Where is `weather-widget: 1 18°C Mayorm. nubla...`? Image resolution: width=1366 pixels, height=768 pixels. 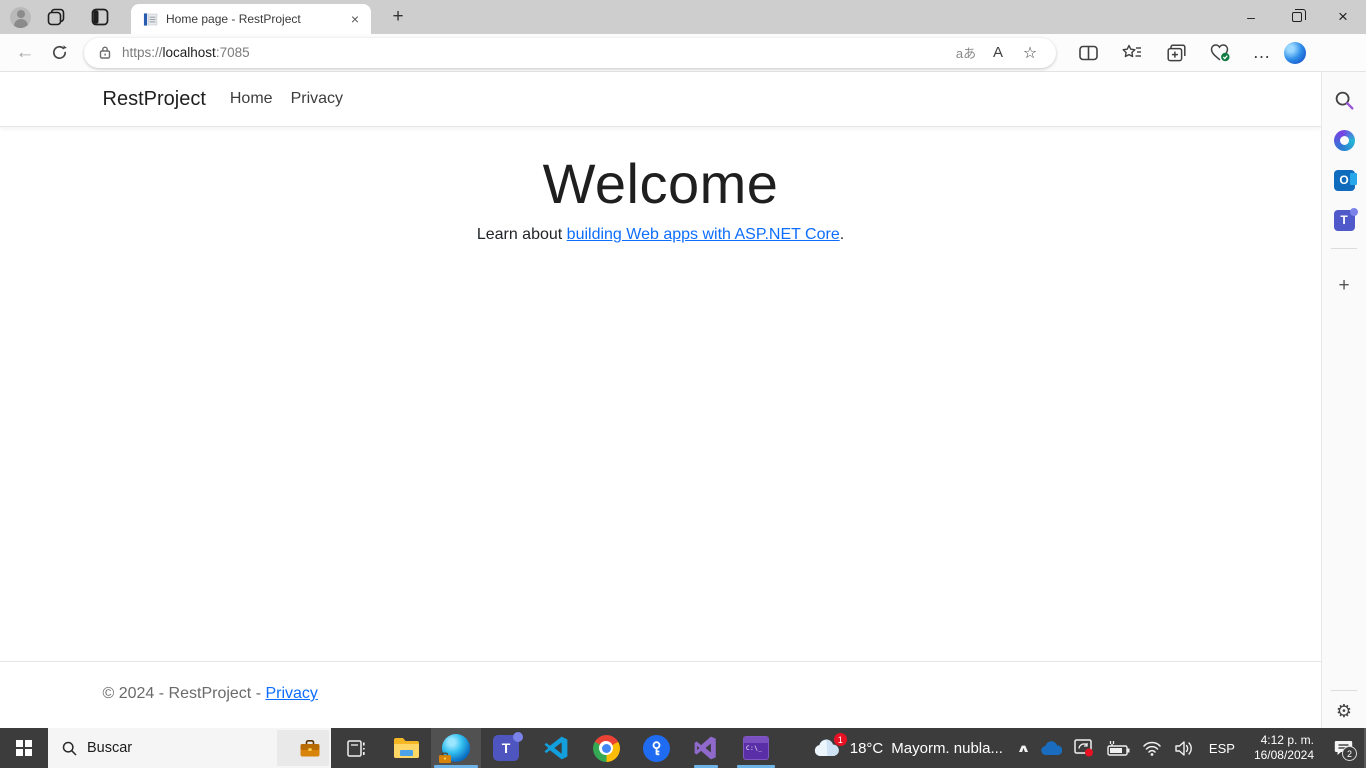 weather-widget: 1 18°C Mayorm. nubla... is located at coordinates (907, 748).